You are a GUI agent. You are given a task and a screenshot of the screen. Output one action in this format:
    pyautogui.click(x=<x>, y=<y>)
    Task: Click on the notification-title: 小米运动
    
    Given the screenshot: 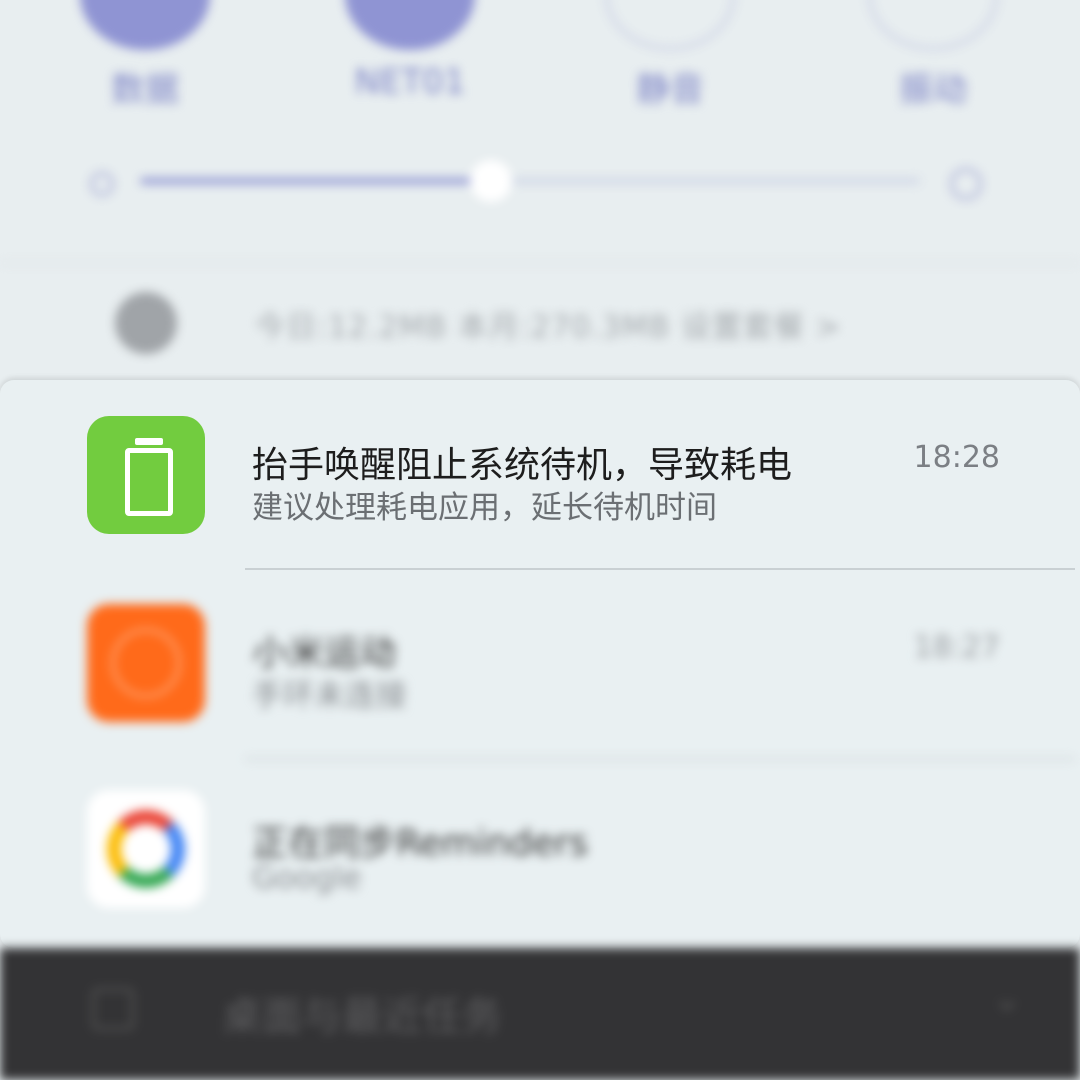 What is the action you would take?
    pyautogui.click(x=324, y=653)
    